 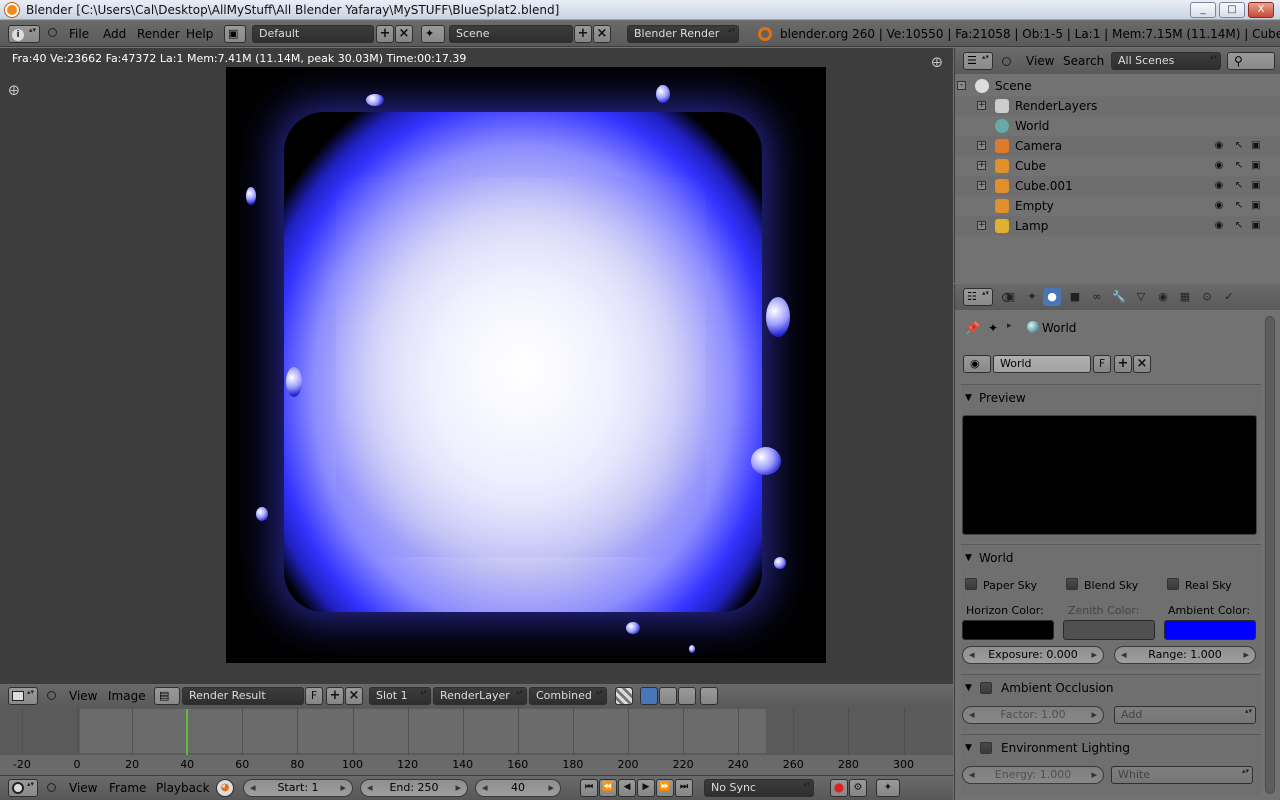 I want to click on texture-tab-icon: ▦, so click(x=1185, y=297).